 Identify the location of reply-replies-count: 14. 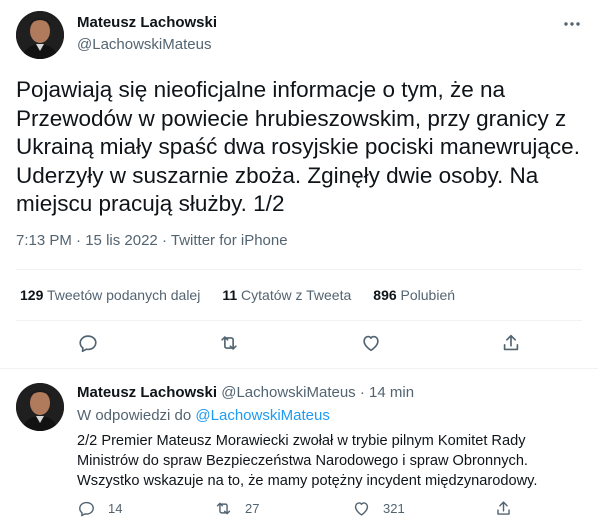
(115, 508).